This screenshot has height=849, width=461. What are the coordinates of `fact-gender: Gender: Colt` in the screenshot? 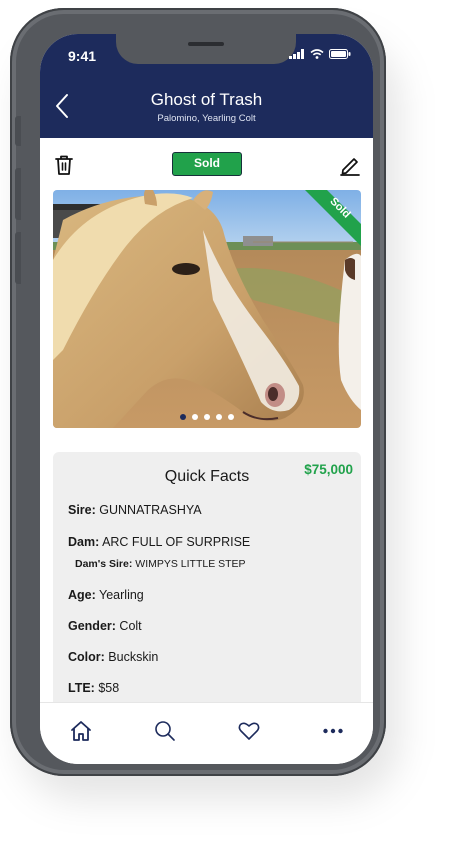 It's located at (105, 626).